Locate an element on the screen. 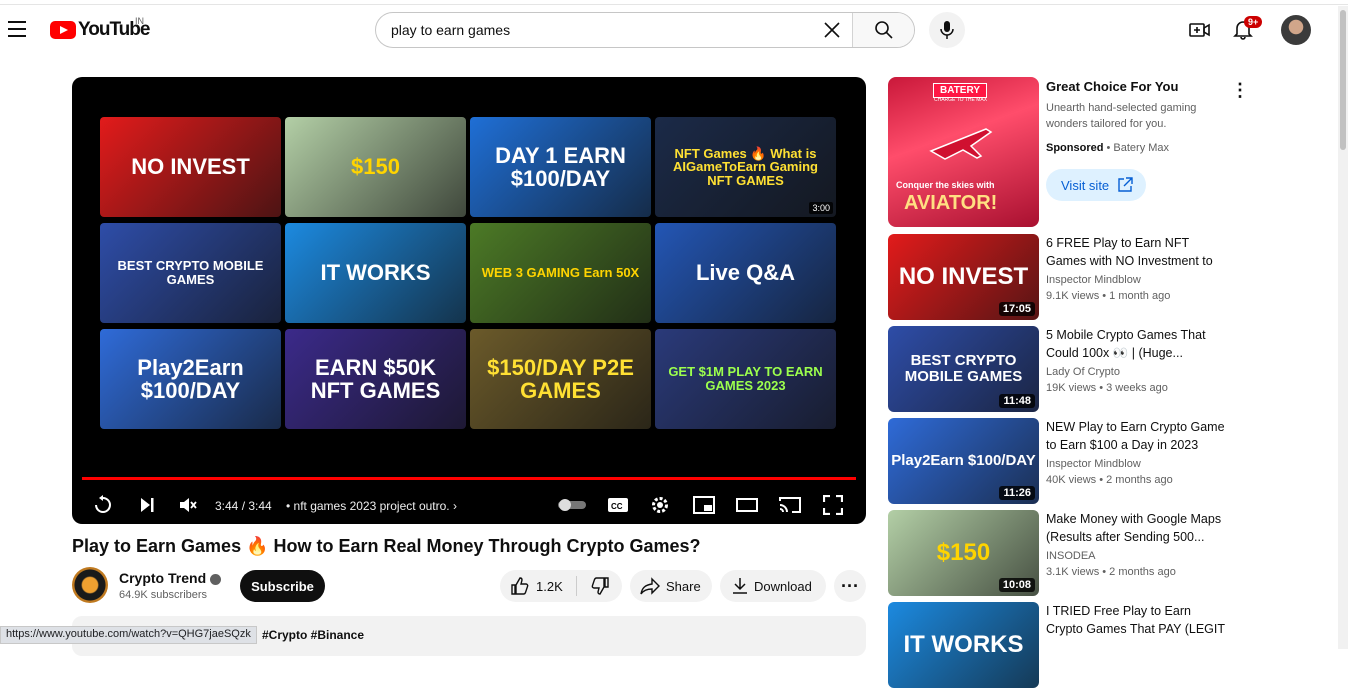 The height and width of the screenshot is (688, 1348). description-hashtags: #Crypto #Binance is located at coordinates (313, 635).